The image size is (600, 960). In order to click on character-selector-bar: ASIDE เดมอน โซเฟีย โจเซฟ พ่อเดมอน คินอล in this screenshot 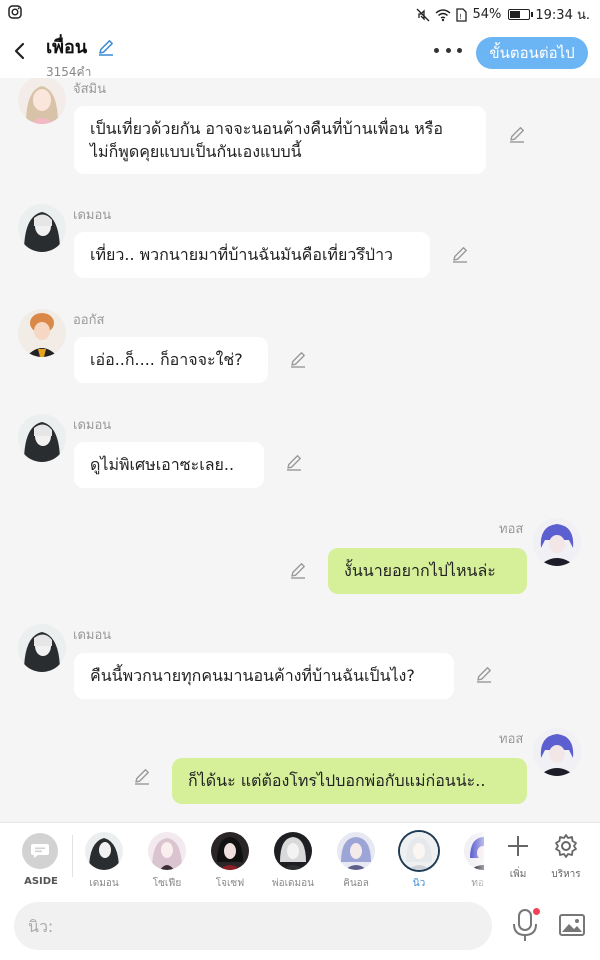, I will do `click(300, 857)`.